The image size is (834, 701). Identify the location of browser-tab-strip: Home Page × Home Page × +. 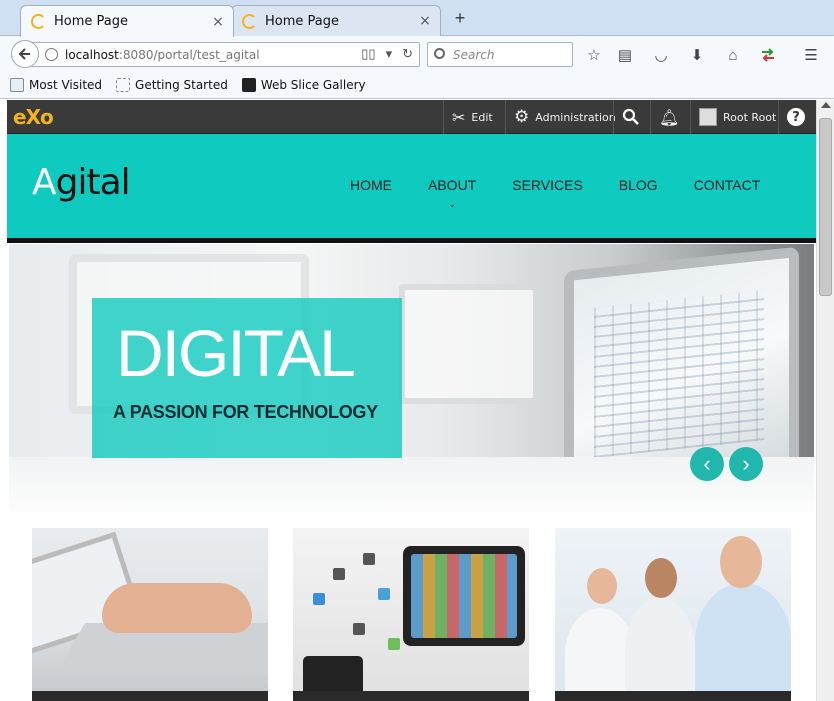
(417, 18).